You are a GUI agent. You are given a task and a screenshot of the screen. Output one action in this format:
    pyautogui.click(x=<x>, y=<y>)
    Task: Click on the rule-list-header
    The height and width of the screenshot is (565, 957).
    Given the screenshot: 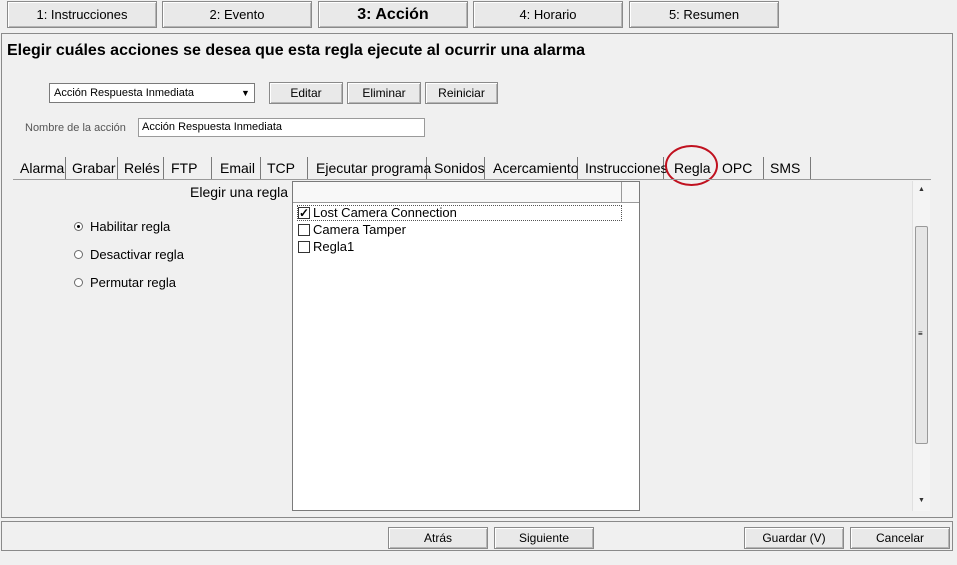 What is the action you would take?
    pyautogui.click(x=466, y=192)
    